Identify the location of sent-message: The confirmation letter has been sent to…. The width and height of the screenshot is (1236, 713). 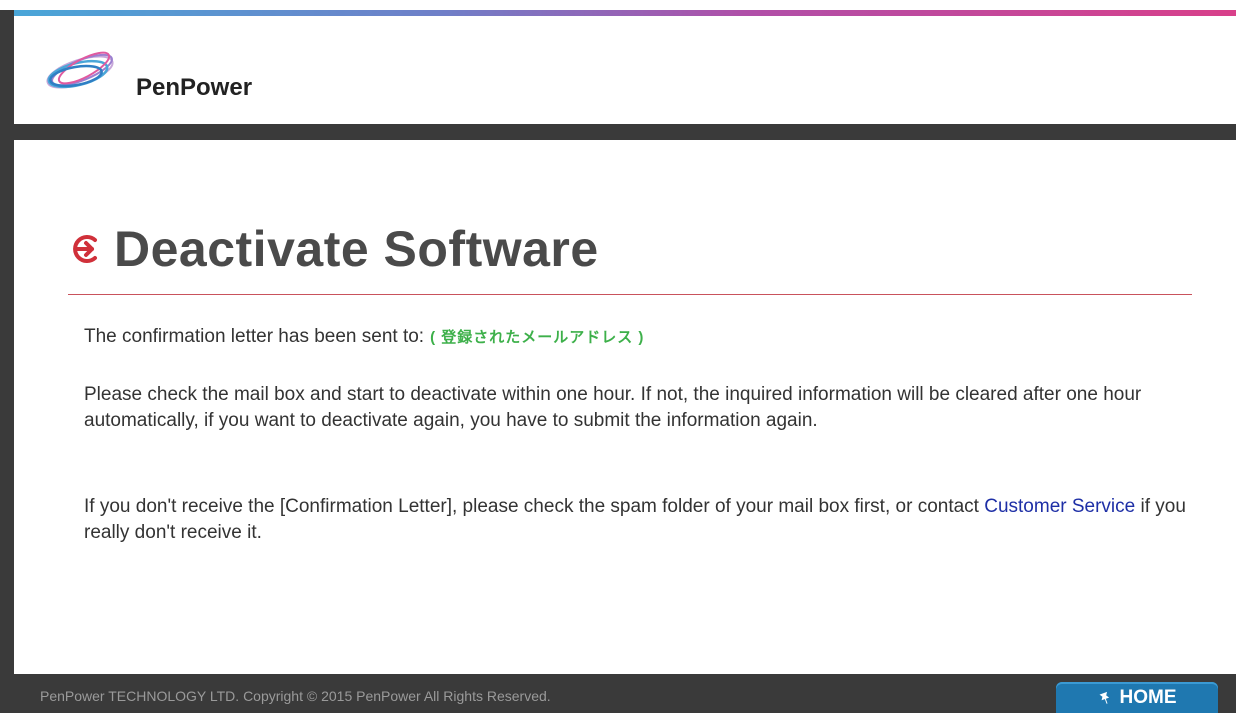
(639, 337).